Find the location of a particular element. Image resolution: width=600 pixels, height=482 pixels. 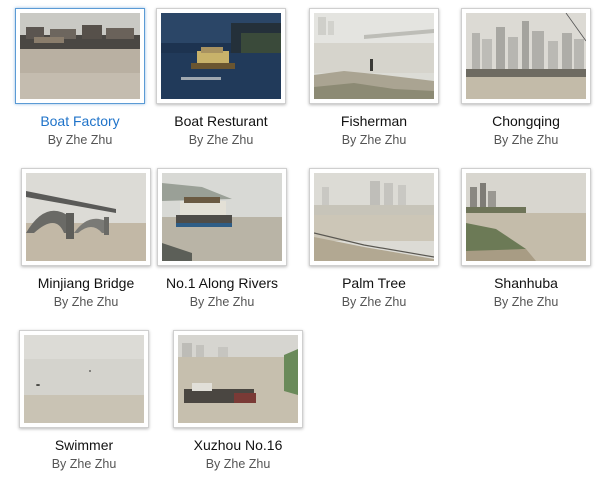

gallery-item-title: Palm Tree is located at coordinates (374, 283).